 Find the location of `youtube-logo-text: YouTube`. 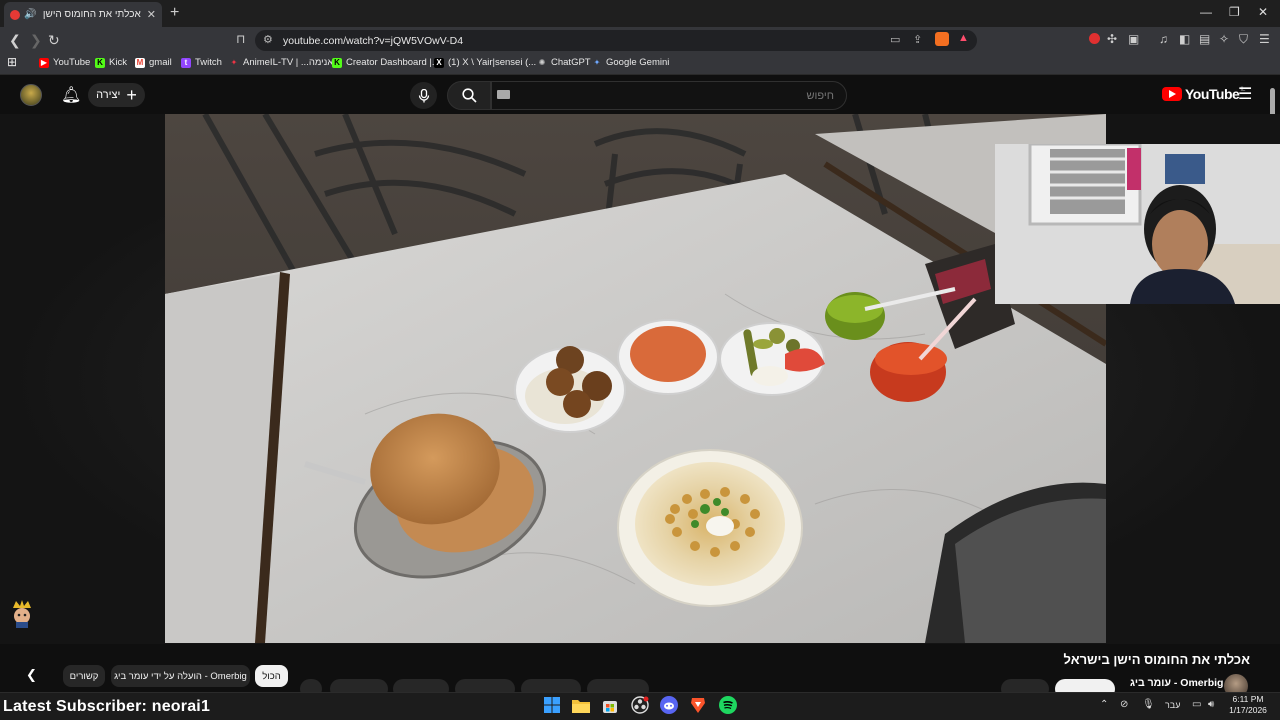

youtube-logo-text: YouTube is located at coordinates (1212, 94).